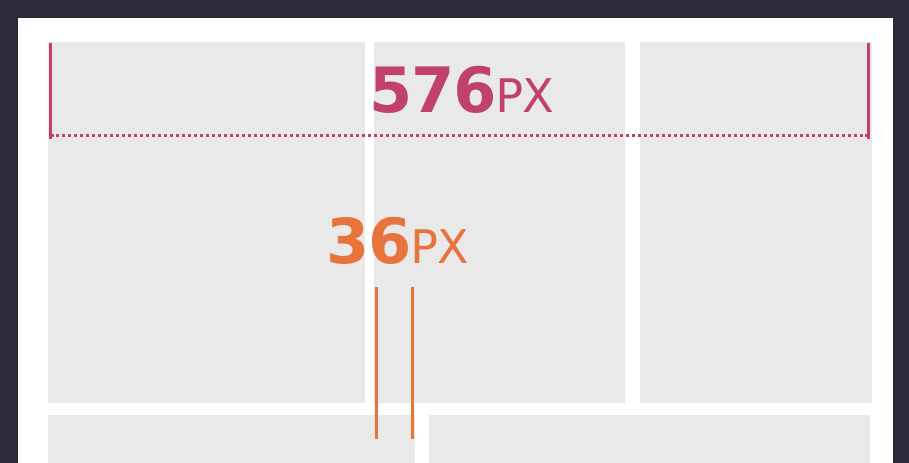 The height and width of the screenshot is (463, 909). Describe the element at coordinates (412, 363) in the screenshot. I see `gutter-right-marker` at that location.